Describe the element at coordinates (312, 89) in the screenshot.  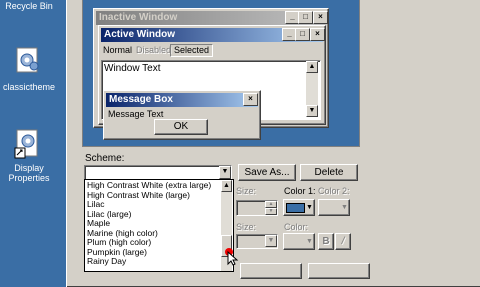
I see `preview-scrollbar: ▲ ▼` at that location.